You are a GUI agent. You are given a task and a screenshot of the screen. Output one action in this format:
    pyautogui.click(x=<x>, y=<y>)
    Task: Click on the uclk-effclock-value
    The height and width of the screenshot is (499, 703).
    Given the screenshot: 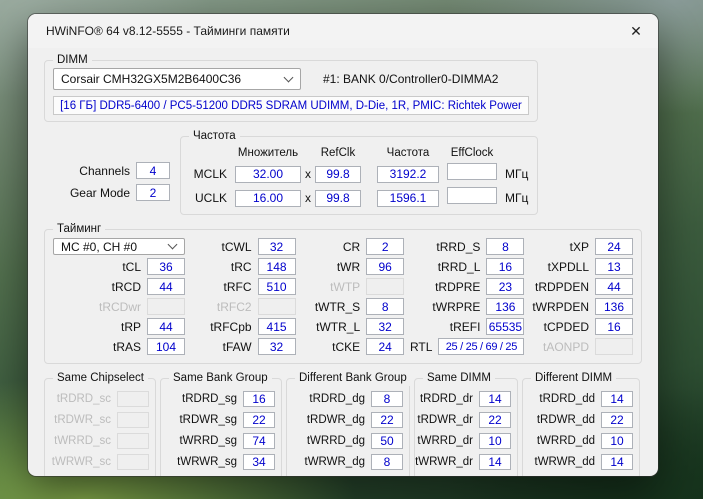 What is the action you would take?
    pyautogui.click(x=472, y=195)
    